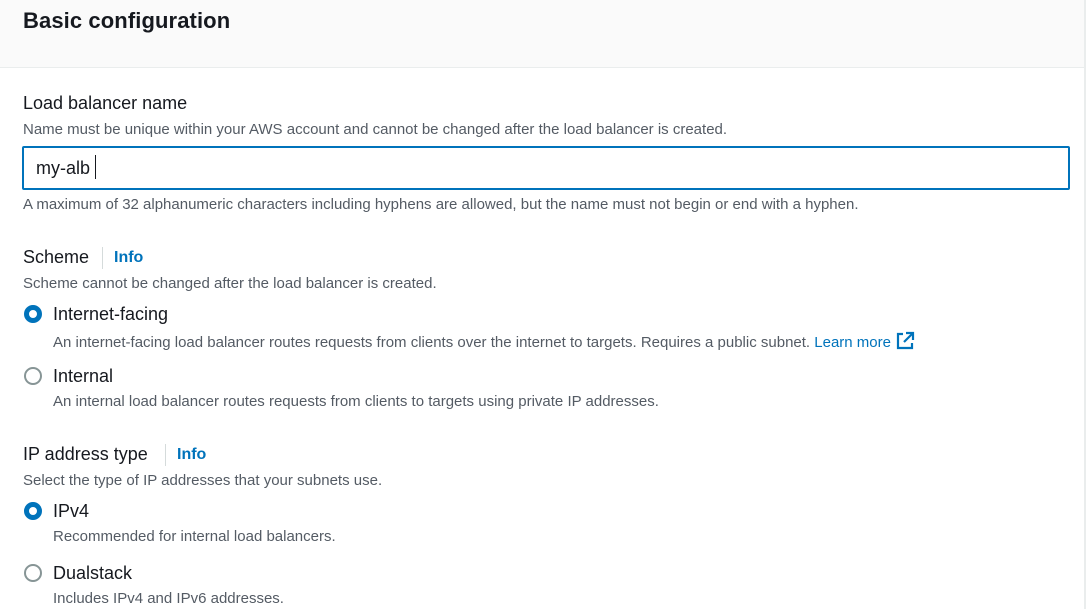 This screenshot has height=609, width=1086. I want to click on dualstack-description: Includes IPv4 and IPv6 addresses., so click(168, 598).